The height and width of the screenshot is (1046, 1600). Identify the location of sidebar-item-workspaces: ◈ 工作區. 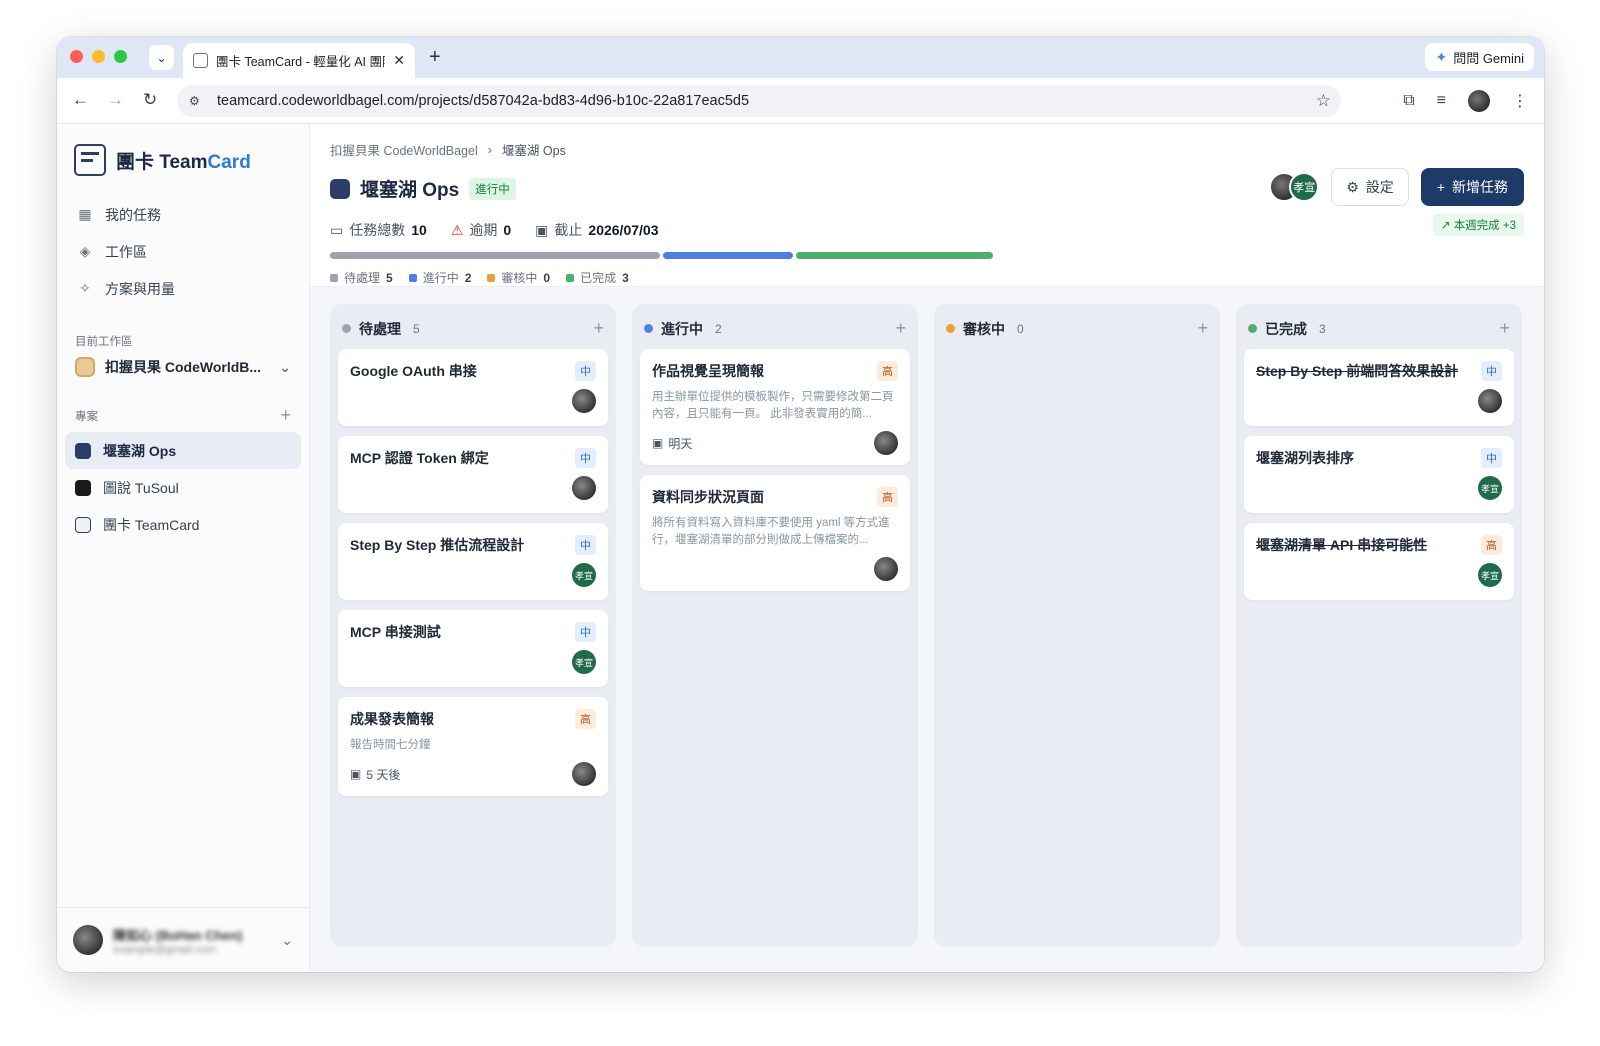
(183, 251).